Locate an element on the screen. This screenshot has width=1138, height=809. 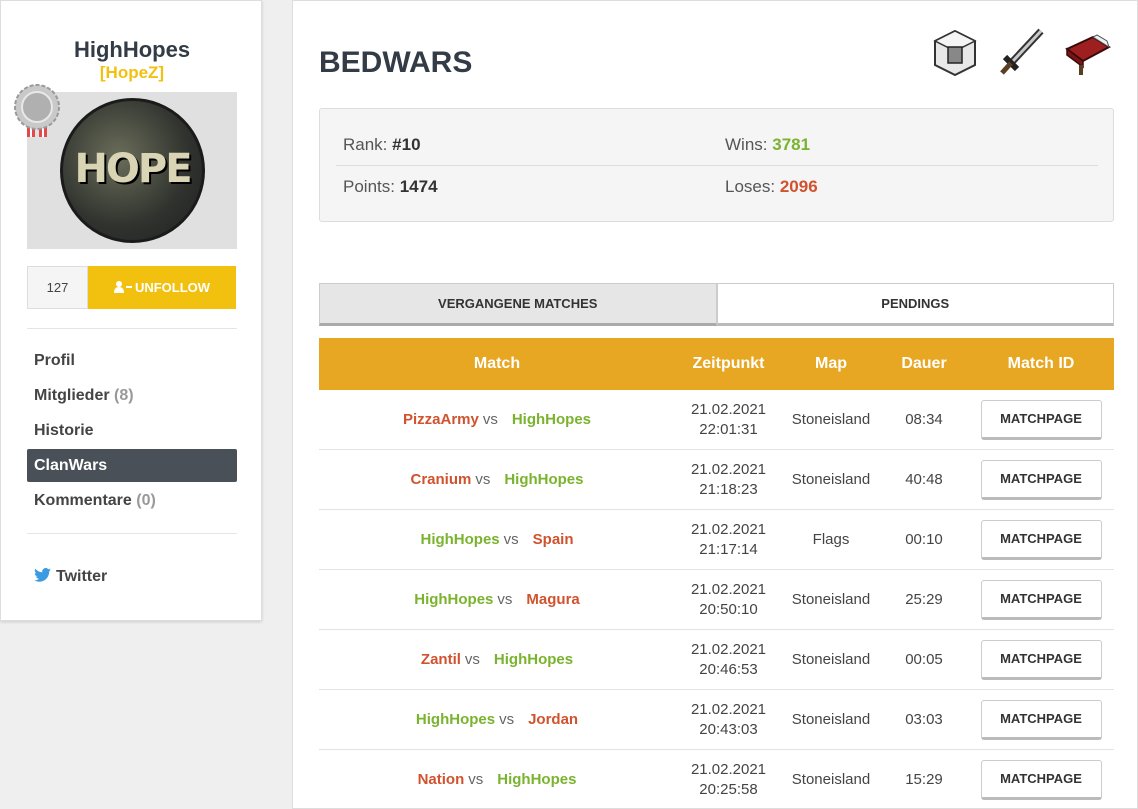
tab-pendings: PENDINGS is located at coordinates (915, 304).